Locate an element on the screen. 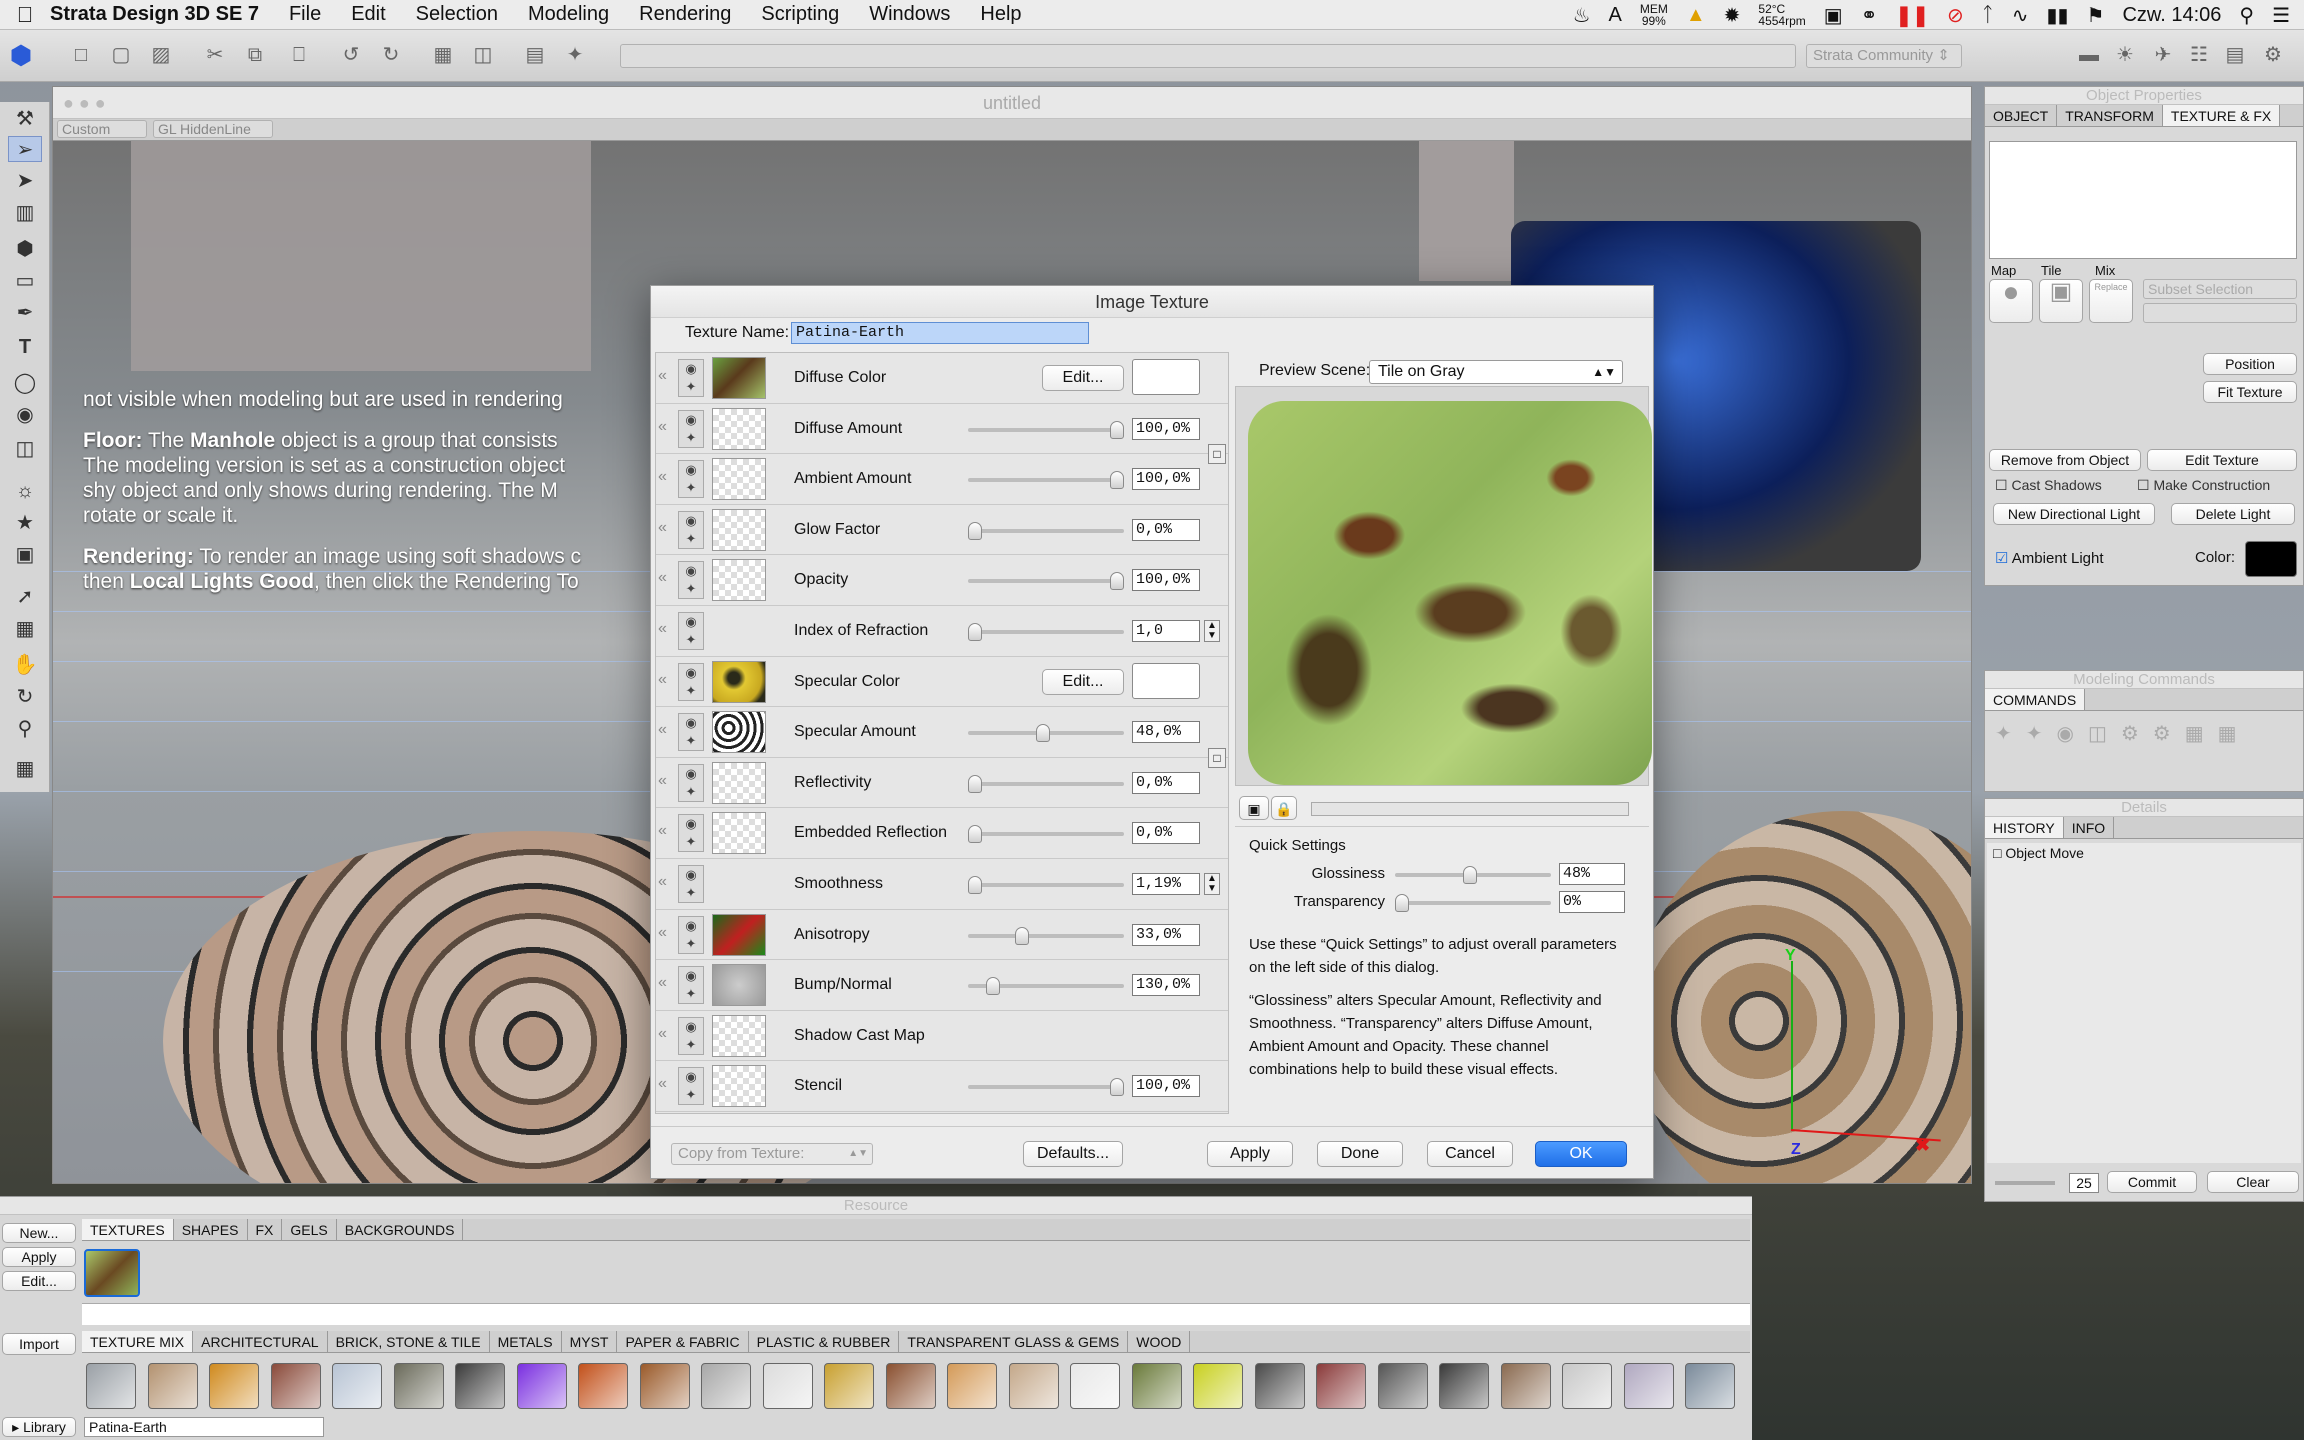 The image size is (2304, 1440). reshape-tool-icon: ➤ is located at coordinates (25, 181).